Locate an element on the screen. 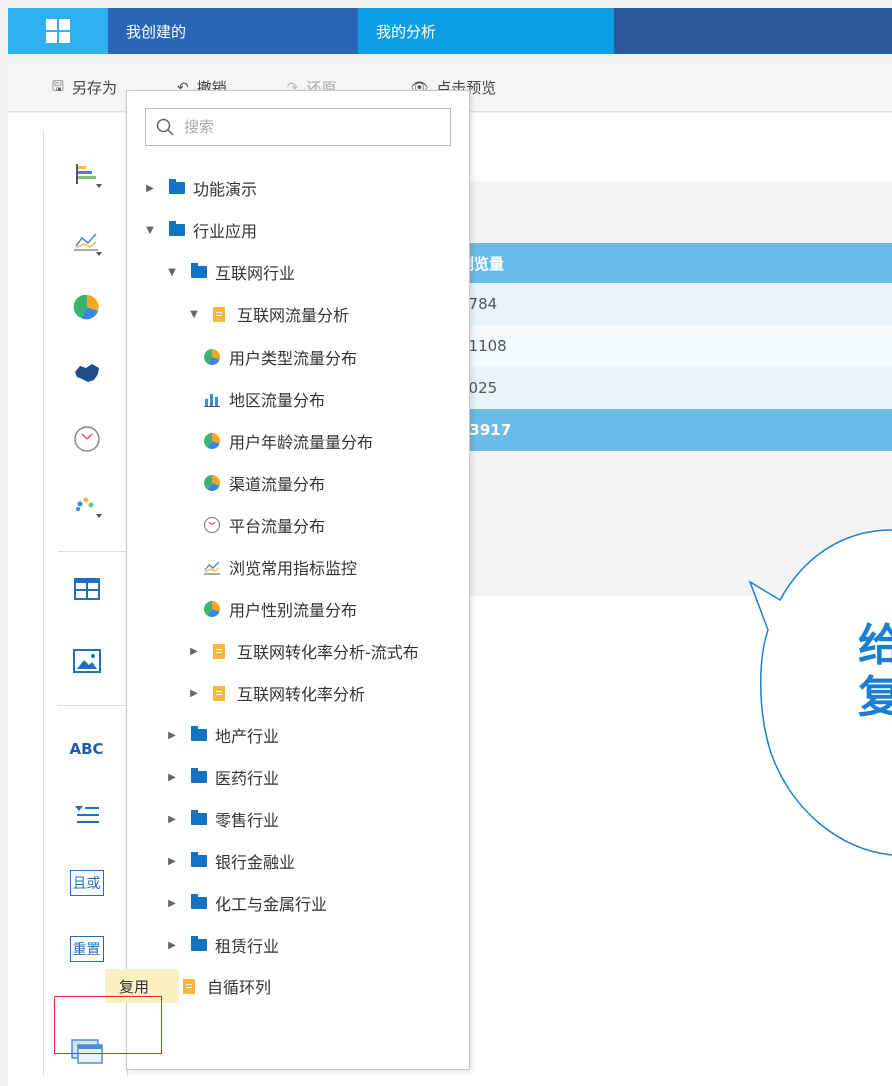 The width and height of the screenshot is (892, 1086). map-icon is located at coordinates (86, 373).